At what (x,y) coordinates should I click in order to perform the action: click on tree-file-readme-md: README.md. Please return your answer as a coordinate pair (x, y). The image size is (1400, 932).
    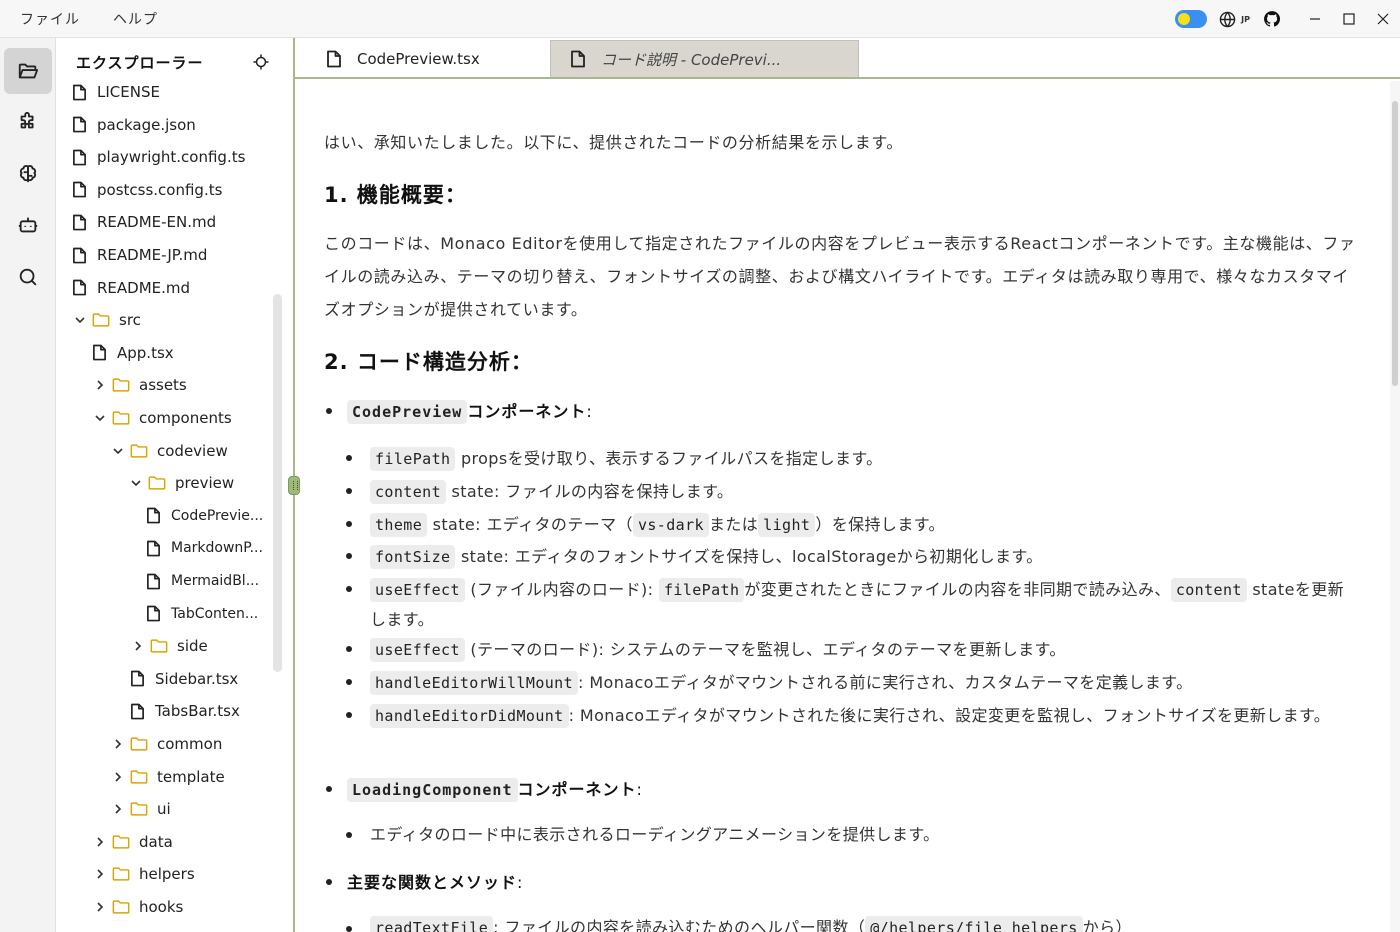
    Looking at the image, I should click on (130, 288).